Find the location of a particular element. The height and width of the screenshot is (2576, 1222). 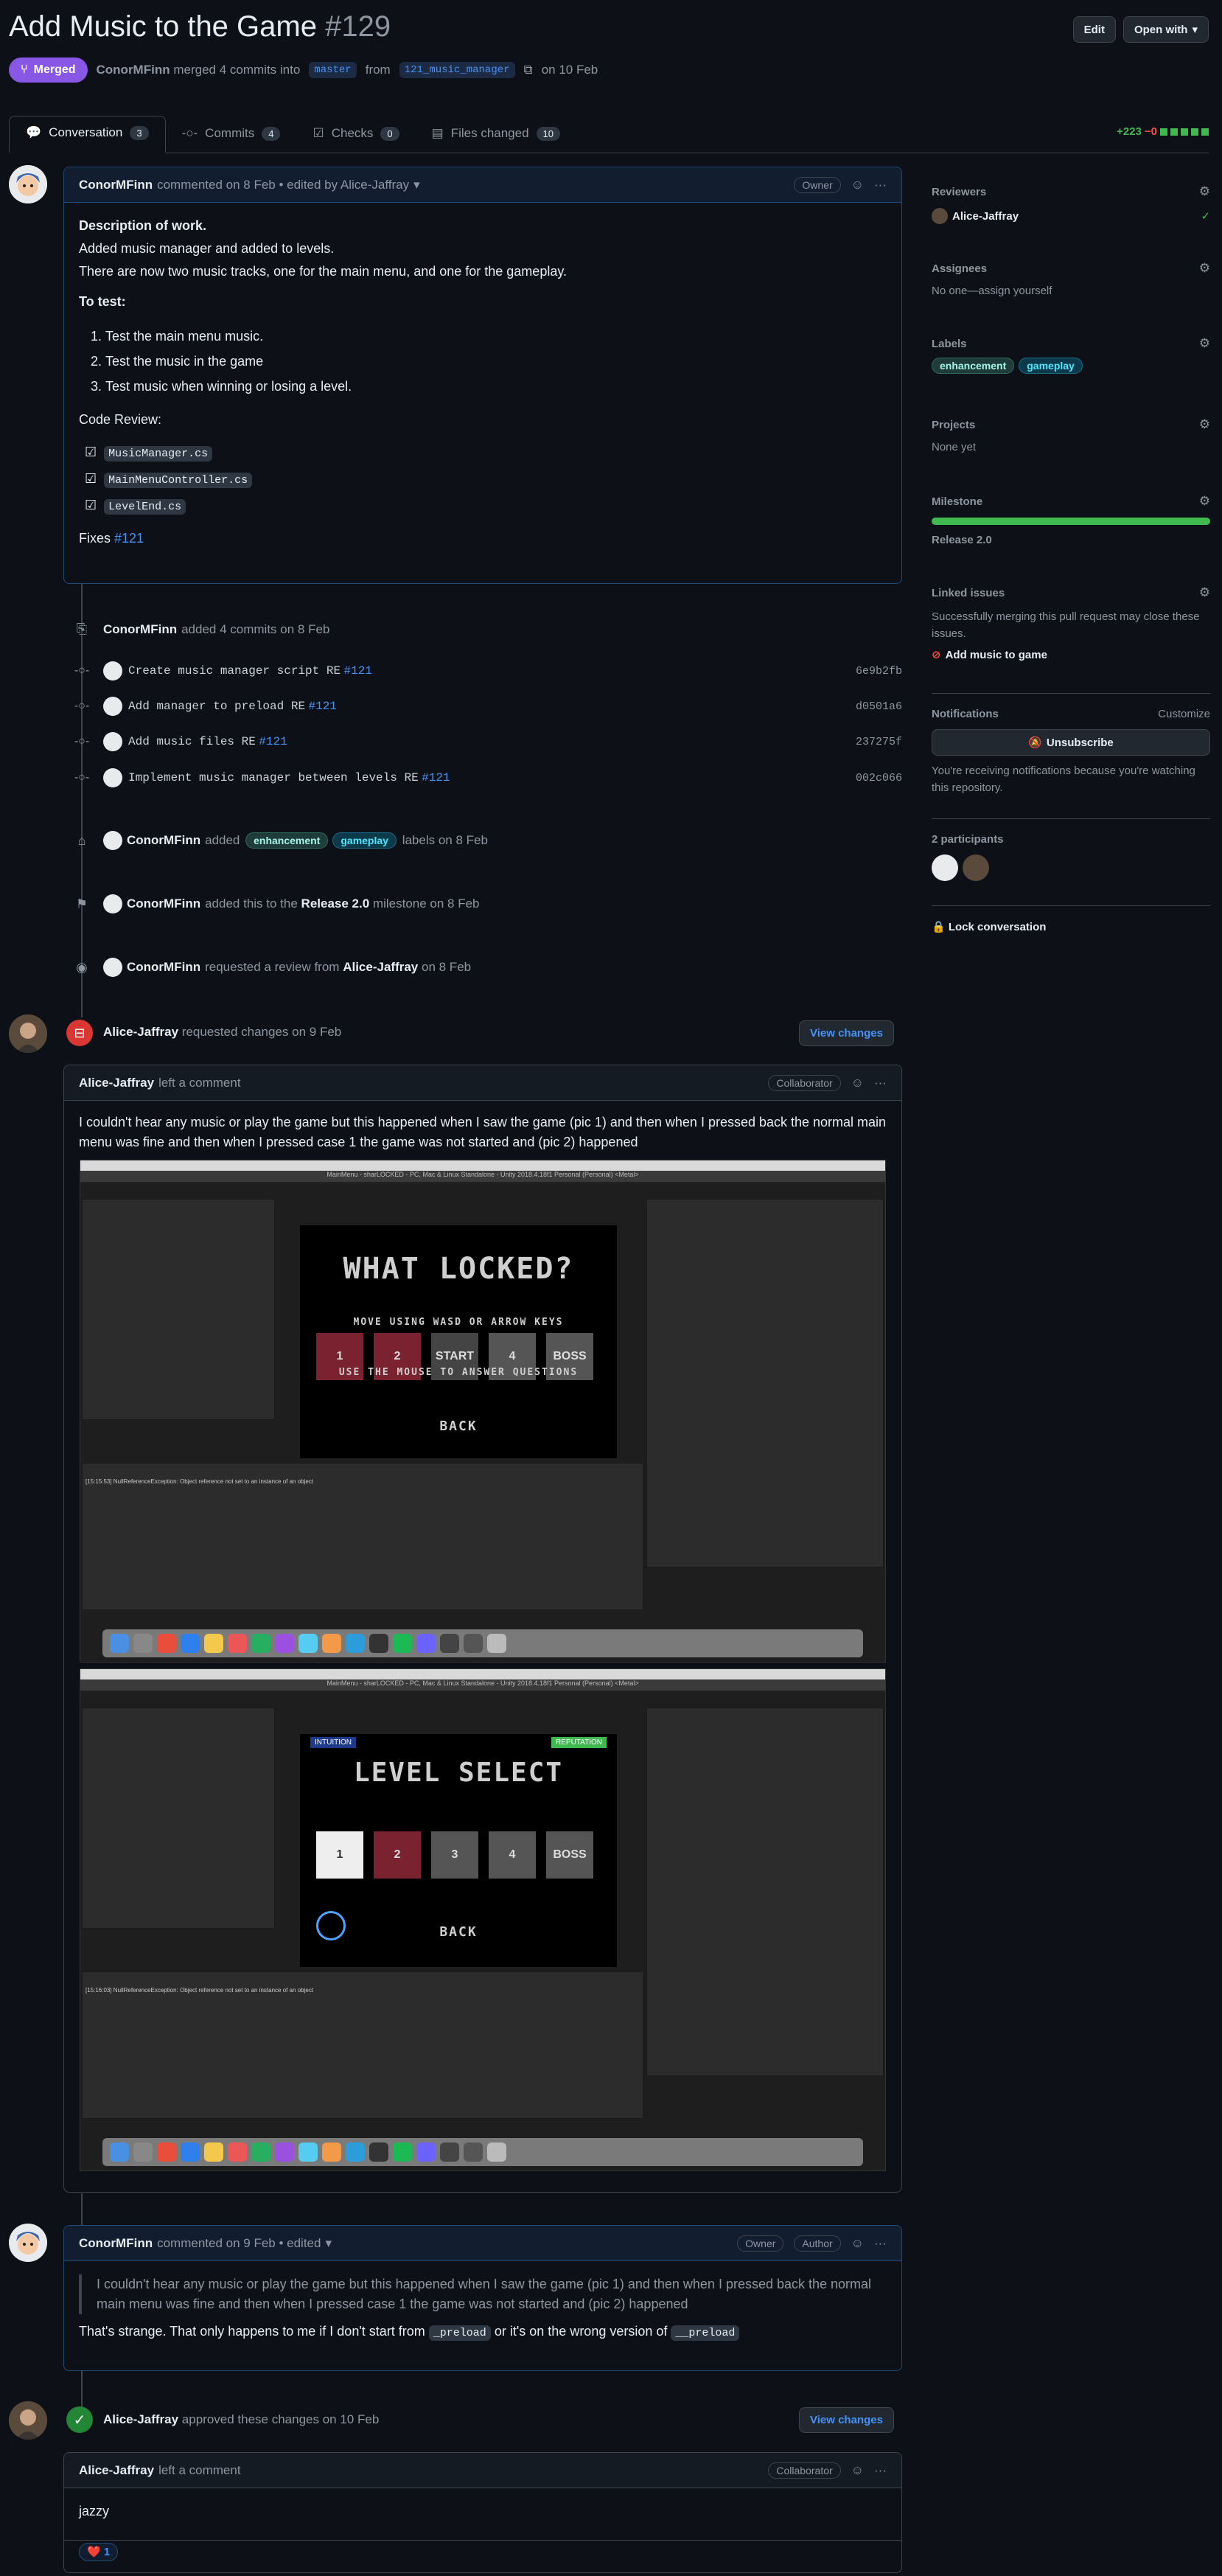

merge-author-link: ConorMFinn is located at coordinates (133, 70).